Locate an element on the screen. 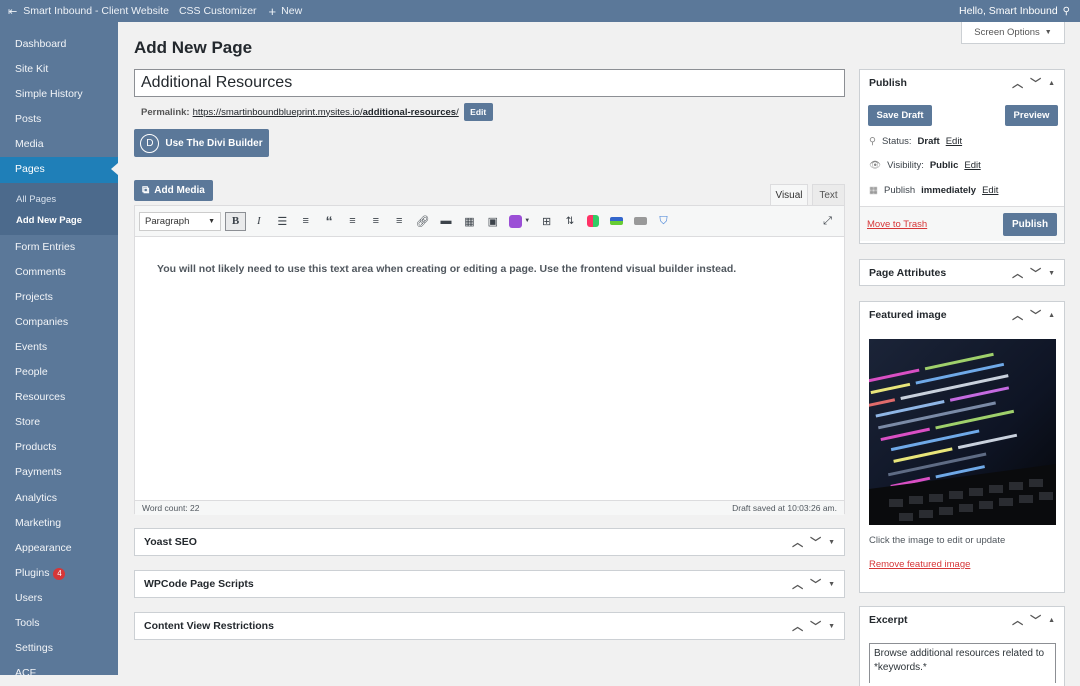 Image resolution: width=1080 pixels, height=686 pixels. preview-button: Preview is located at coordinates (1031, 115).